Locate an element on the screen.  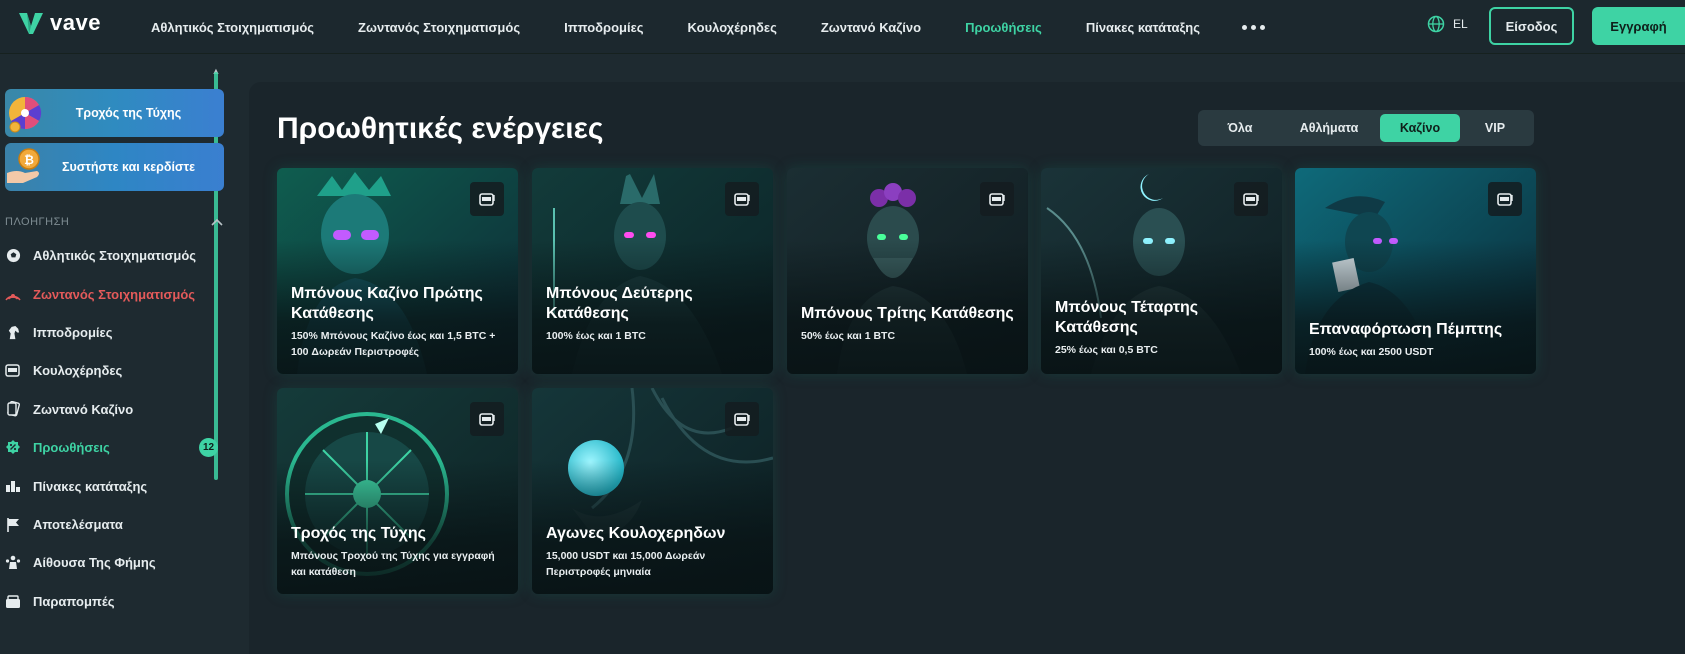
filter-tab-sports: Αθλήματα is located at coordinates (1329, 128).